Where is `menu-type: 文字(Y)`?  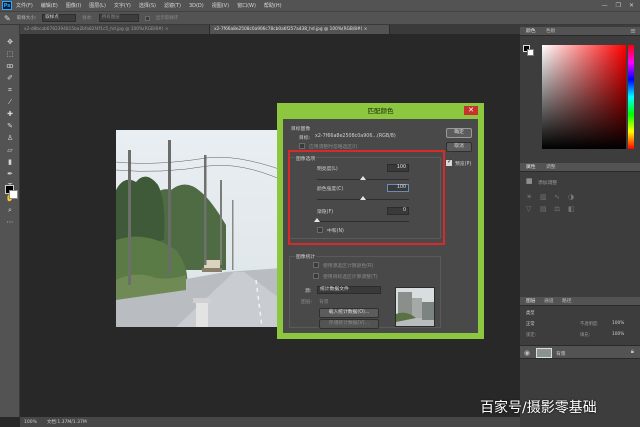 menu-type: 文字(Y) is located at coordinates (122, 5).